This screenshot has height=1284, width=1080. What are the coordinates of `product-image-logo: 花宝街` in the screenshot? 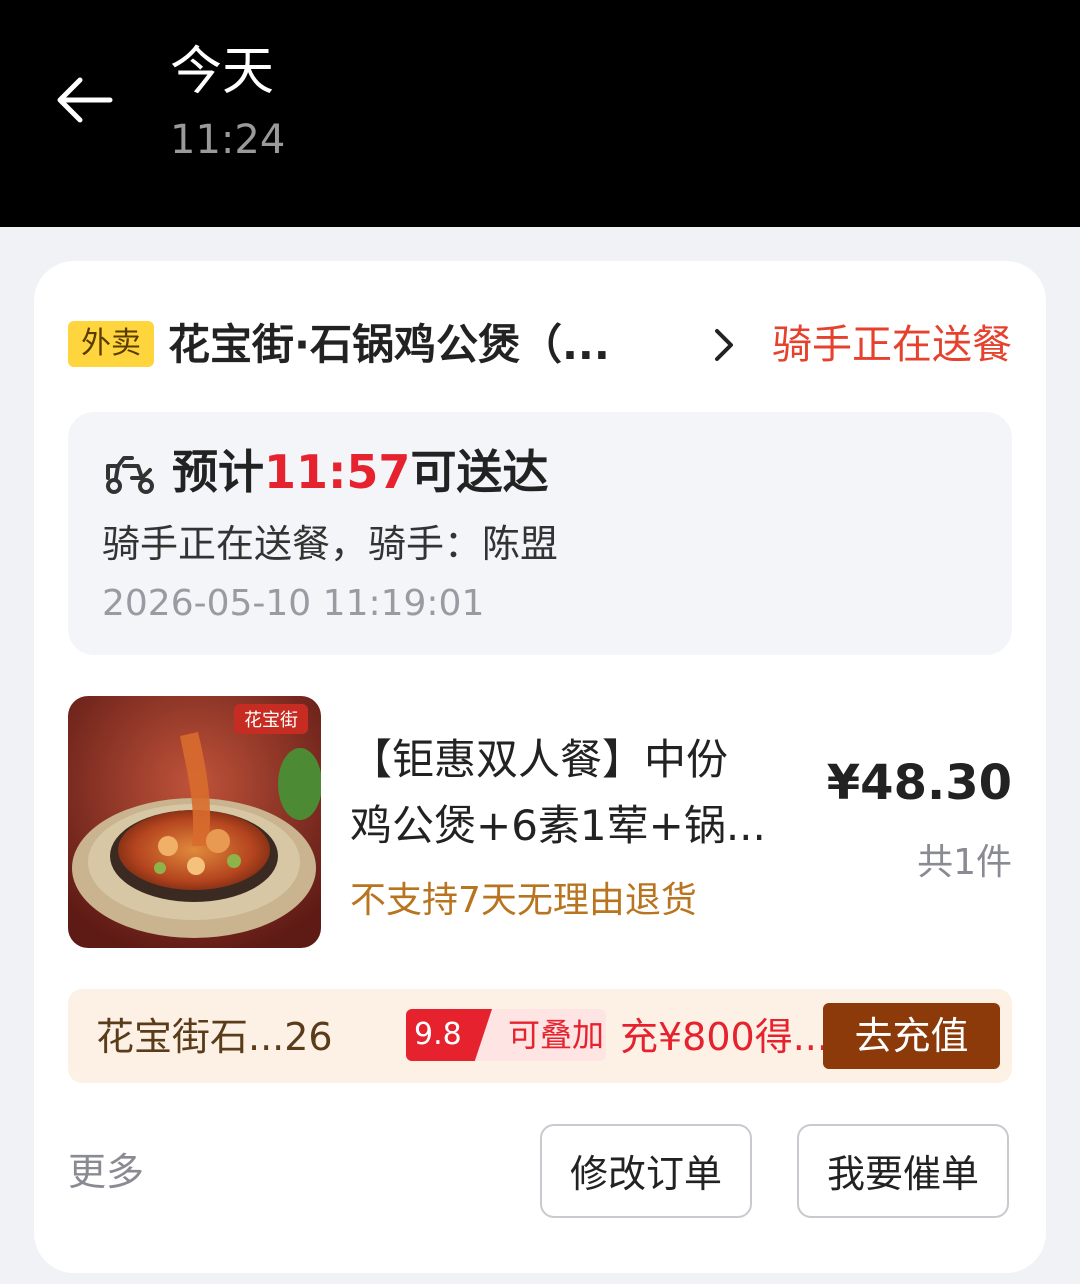 It's located at (271, 720).